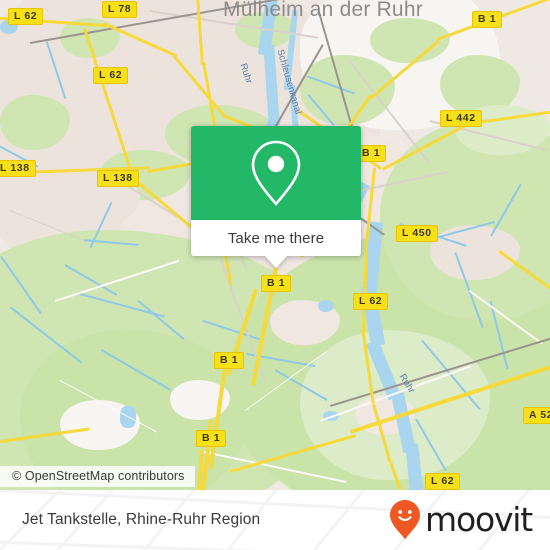 The height and width of the screenshot is (550, 550). Describe the element at coordinates (275, 520) in the screenshot. I see `footer-bar: Jet Tankstelle, Rhine-Ruhr Region moovit` at that location.